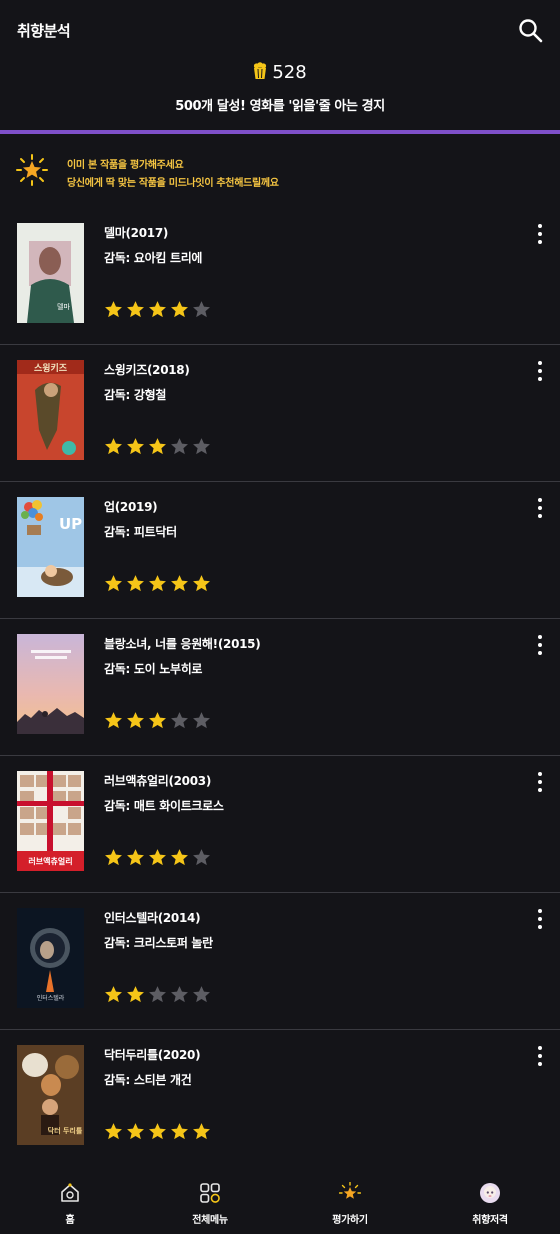 The height and width of the screenshot is (1234, 560). I want to click on nav-home: 홈, so click(70, 1199).